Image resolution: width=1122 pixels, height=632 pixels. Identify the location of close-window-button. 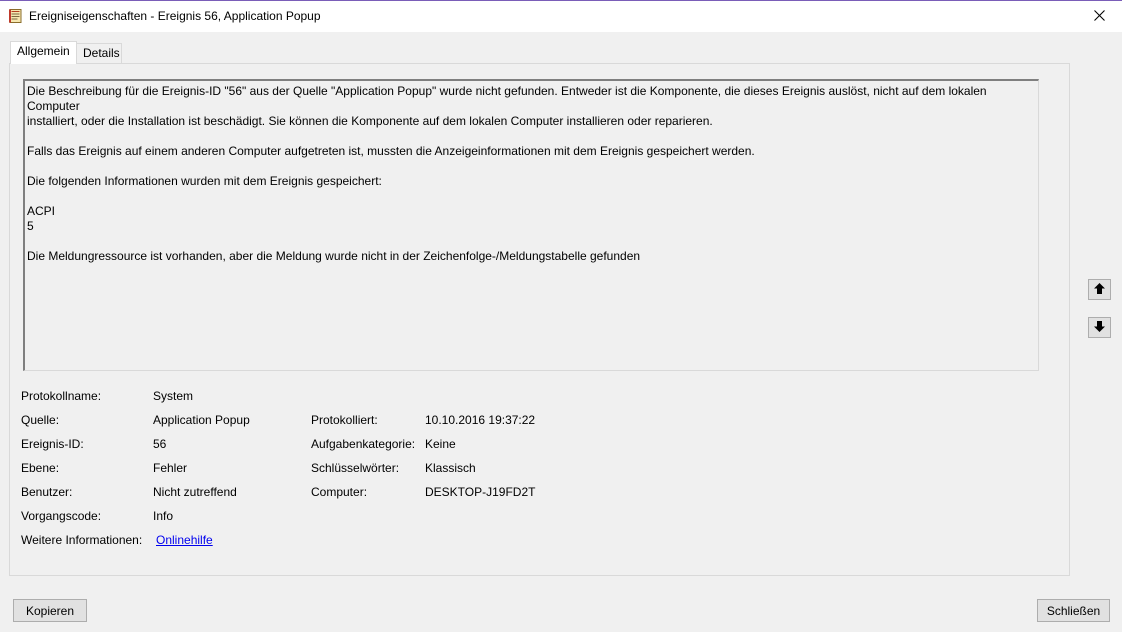
(1099, 16).